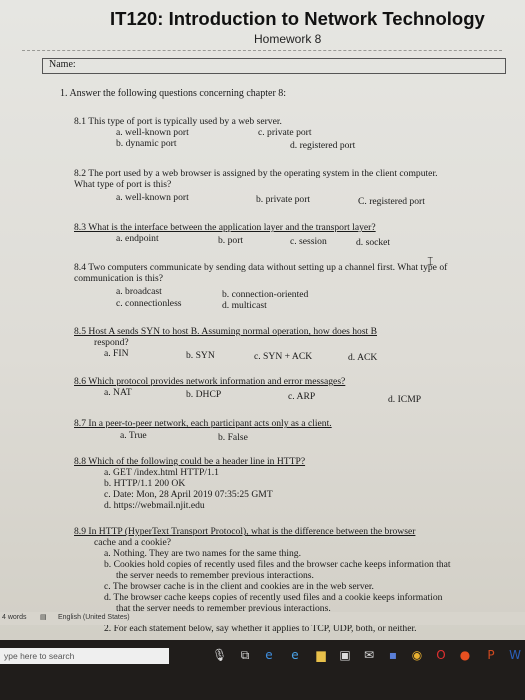  I want to click on document-line: a. NAT, so click(118, 392).